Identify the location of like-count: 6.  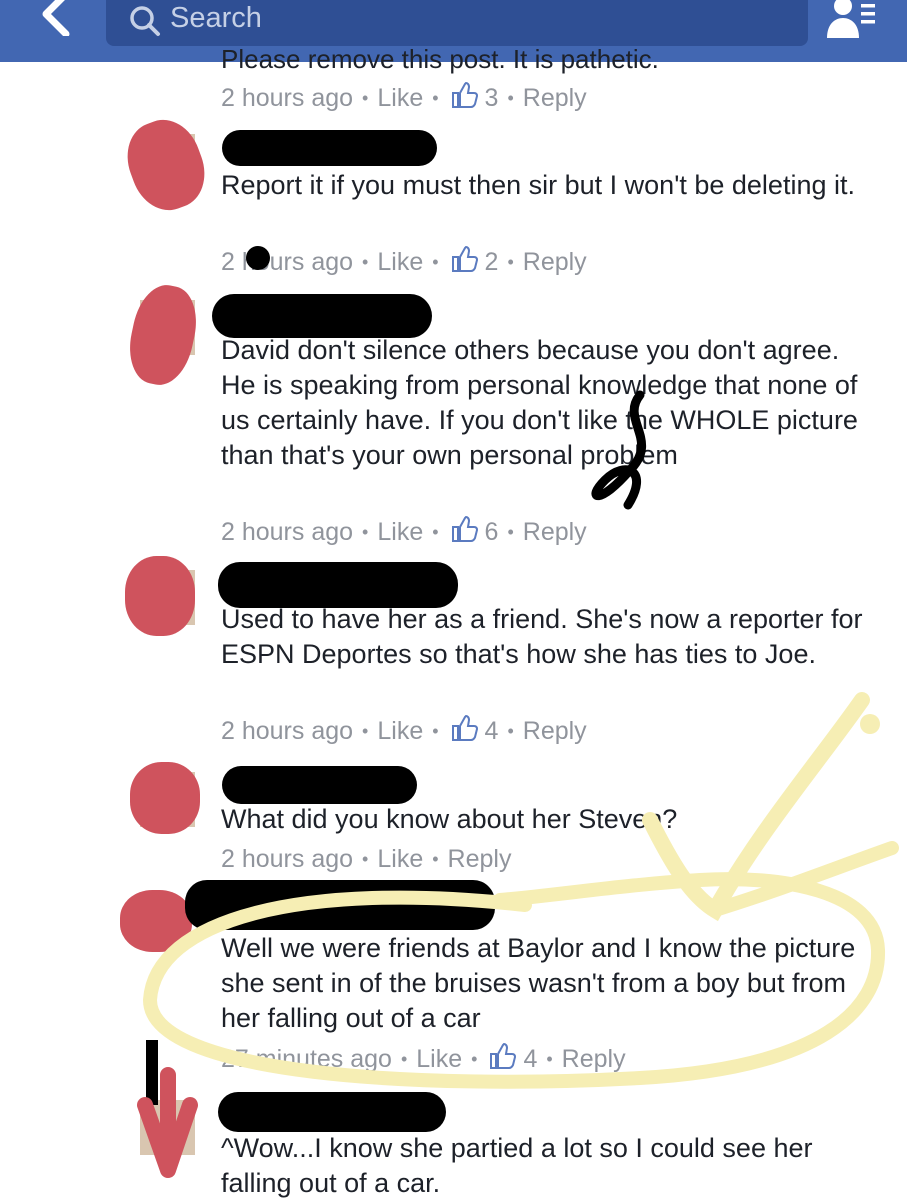
(491, 532).